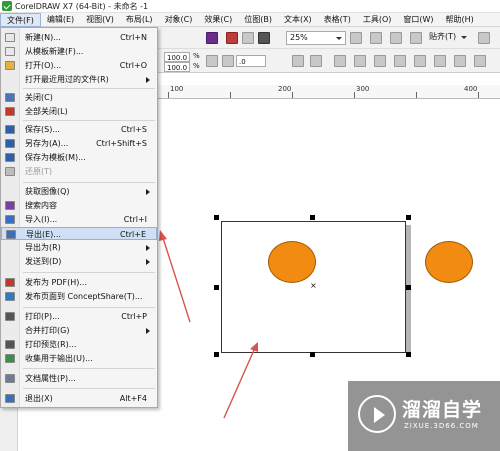  Describe the element at coordinates (121, 143) in the screenshot. I see `menu-item-shortcut: Ctrl+Shift+S` at that location.